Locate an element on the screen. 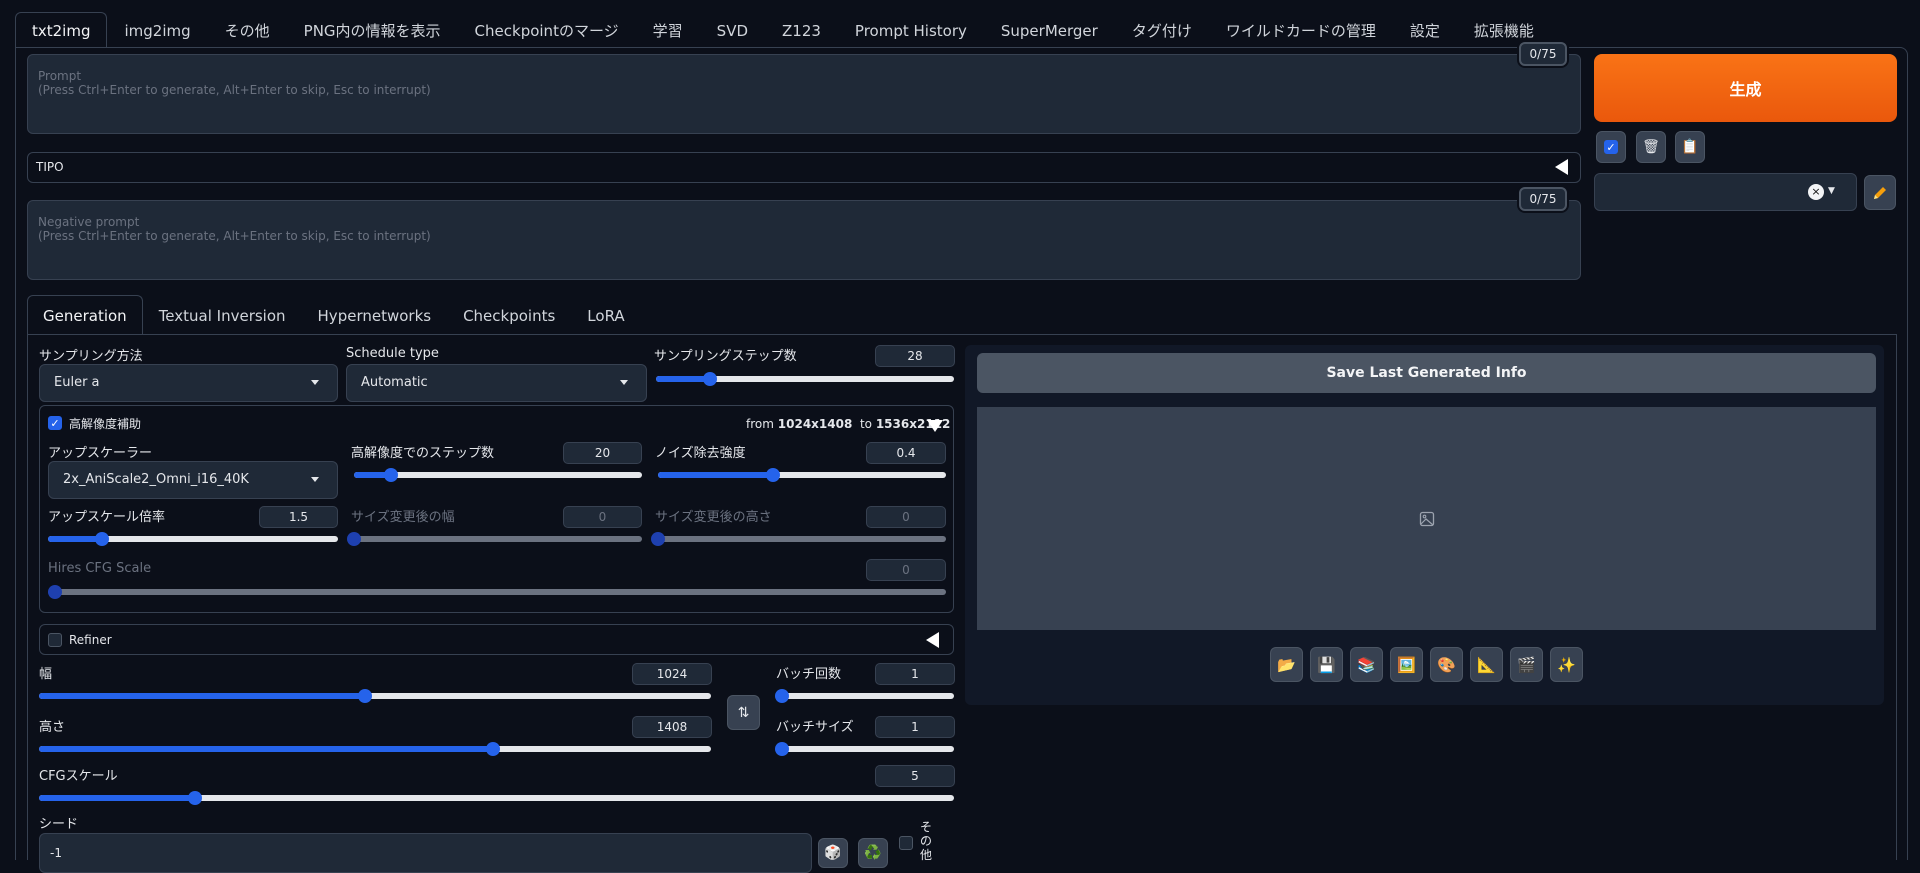 The height and width of the screenshot is (873, 1920). tipo-accordion: TIPO is located at coordinates (804, 167).